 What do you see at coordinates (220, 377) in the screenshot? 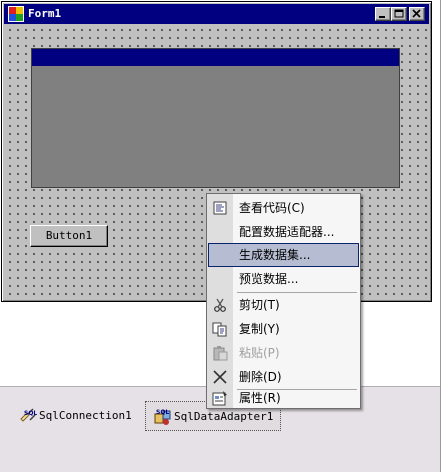
I see `delete-x-icon` at bounding box center [220, 377].